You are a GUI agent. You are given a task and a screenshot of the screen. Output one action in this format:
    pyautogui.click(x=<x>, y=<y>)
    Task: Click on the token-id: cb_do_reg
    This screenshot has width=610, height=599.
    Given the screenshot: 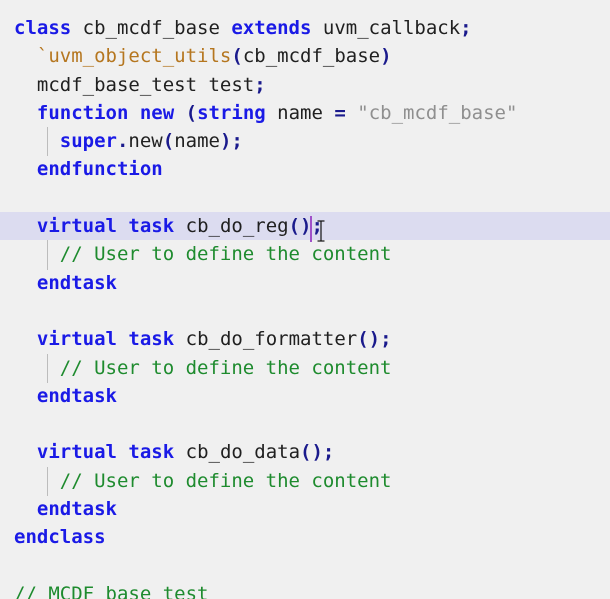 What is the action you would take?
    pyautogui.click(x=231, y=226)
    